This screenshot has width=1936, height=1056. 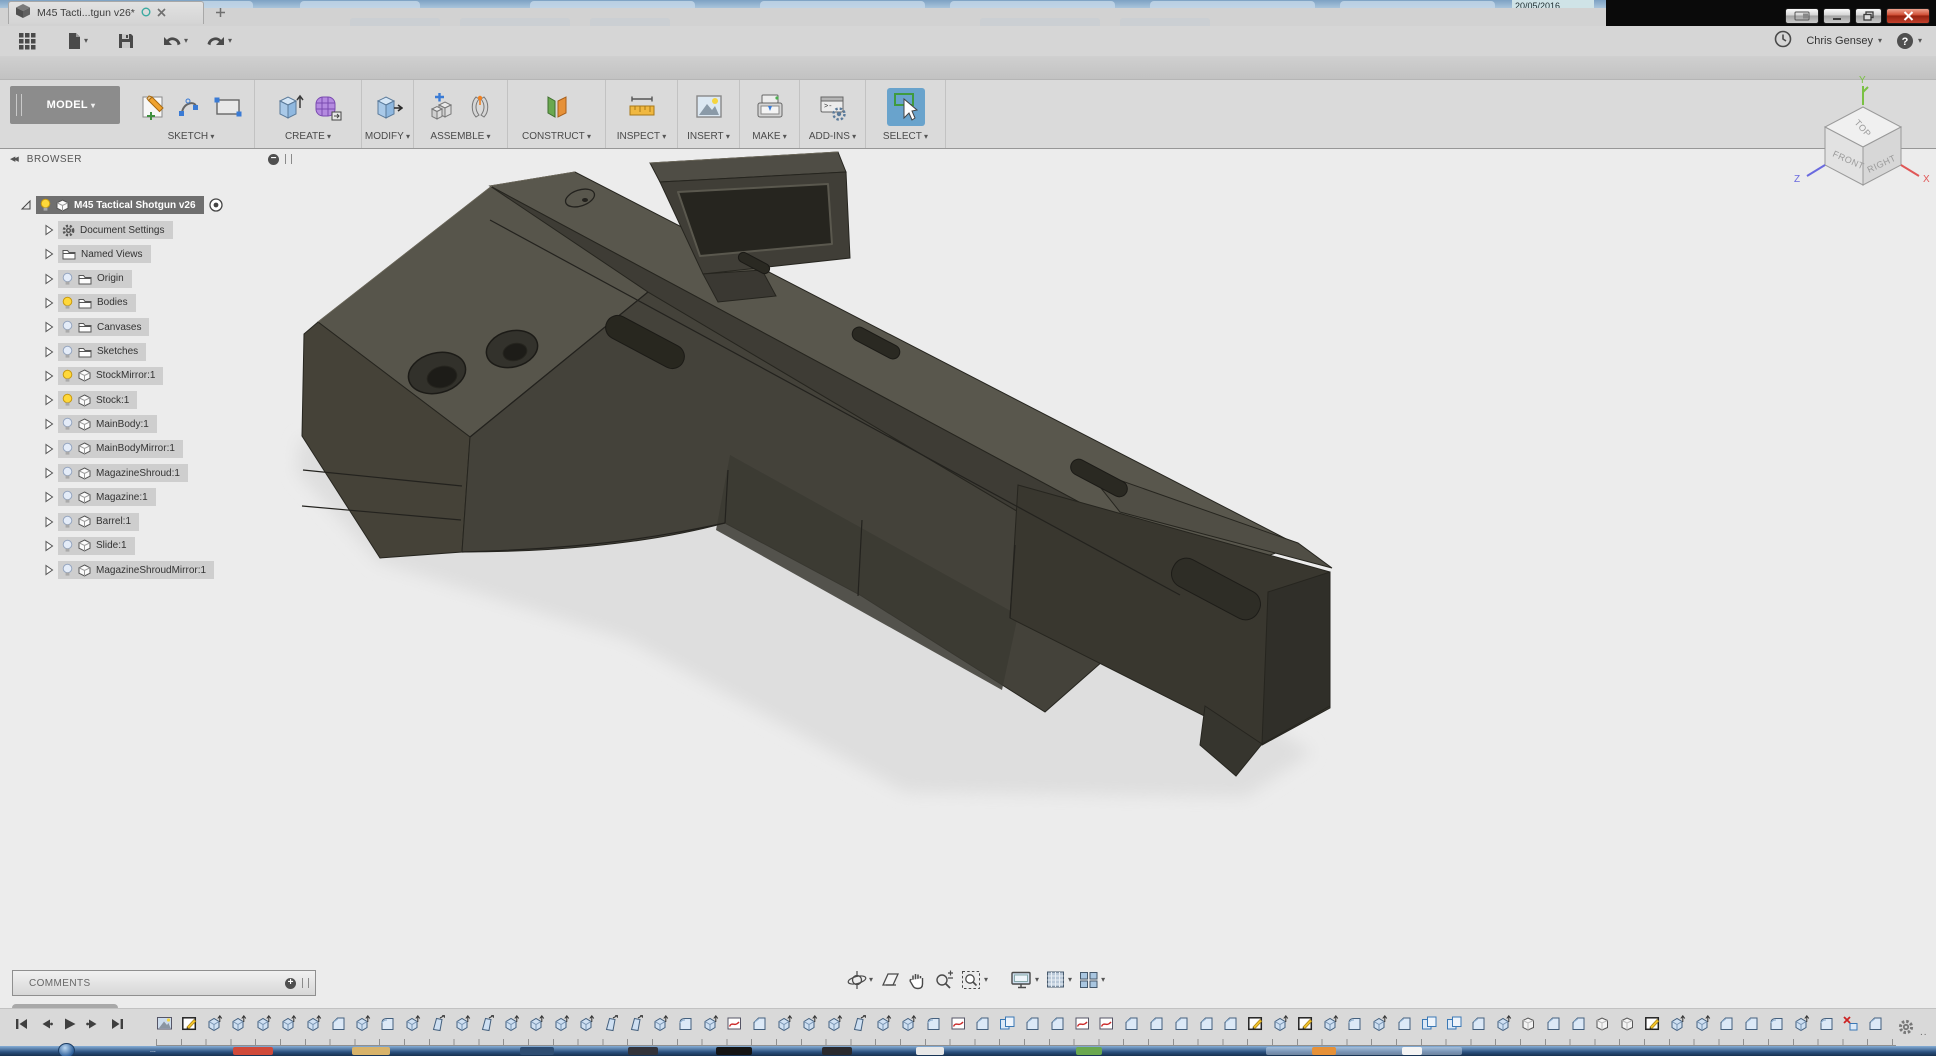 I want to click on workspace-selector: MODEL ▾, so click(x=71, y=105).